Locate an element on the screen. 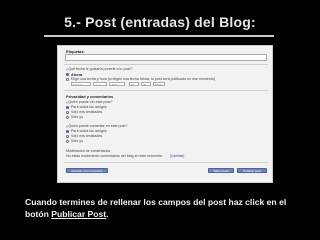 The width and height of the screenshot is (320, 240). radio-schedule is located at coordinates (67, 79).